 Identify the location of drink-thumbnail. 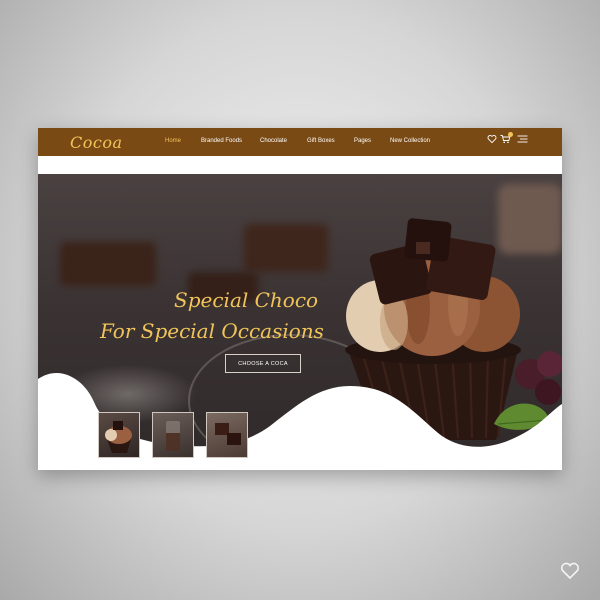
(173, 435).